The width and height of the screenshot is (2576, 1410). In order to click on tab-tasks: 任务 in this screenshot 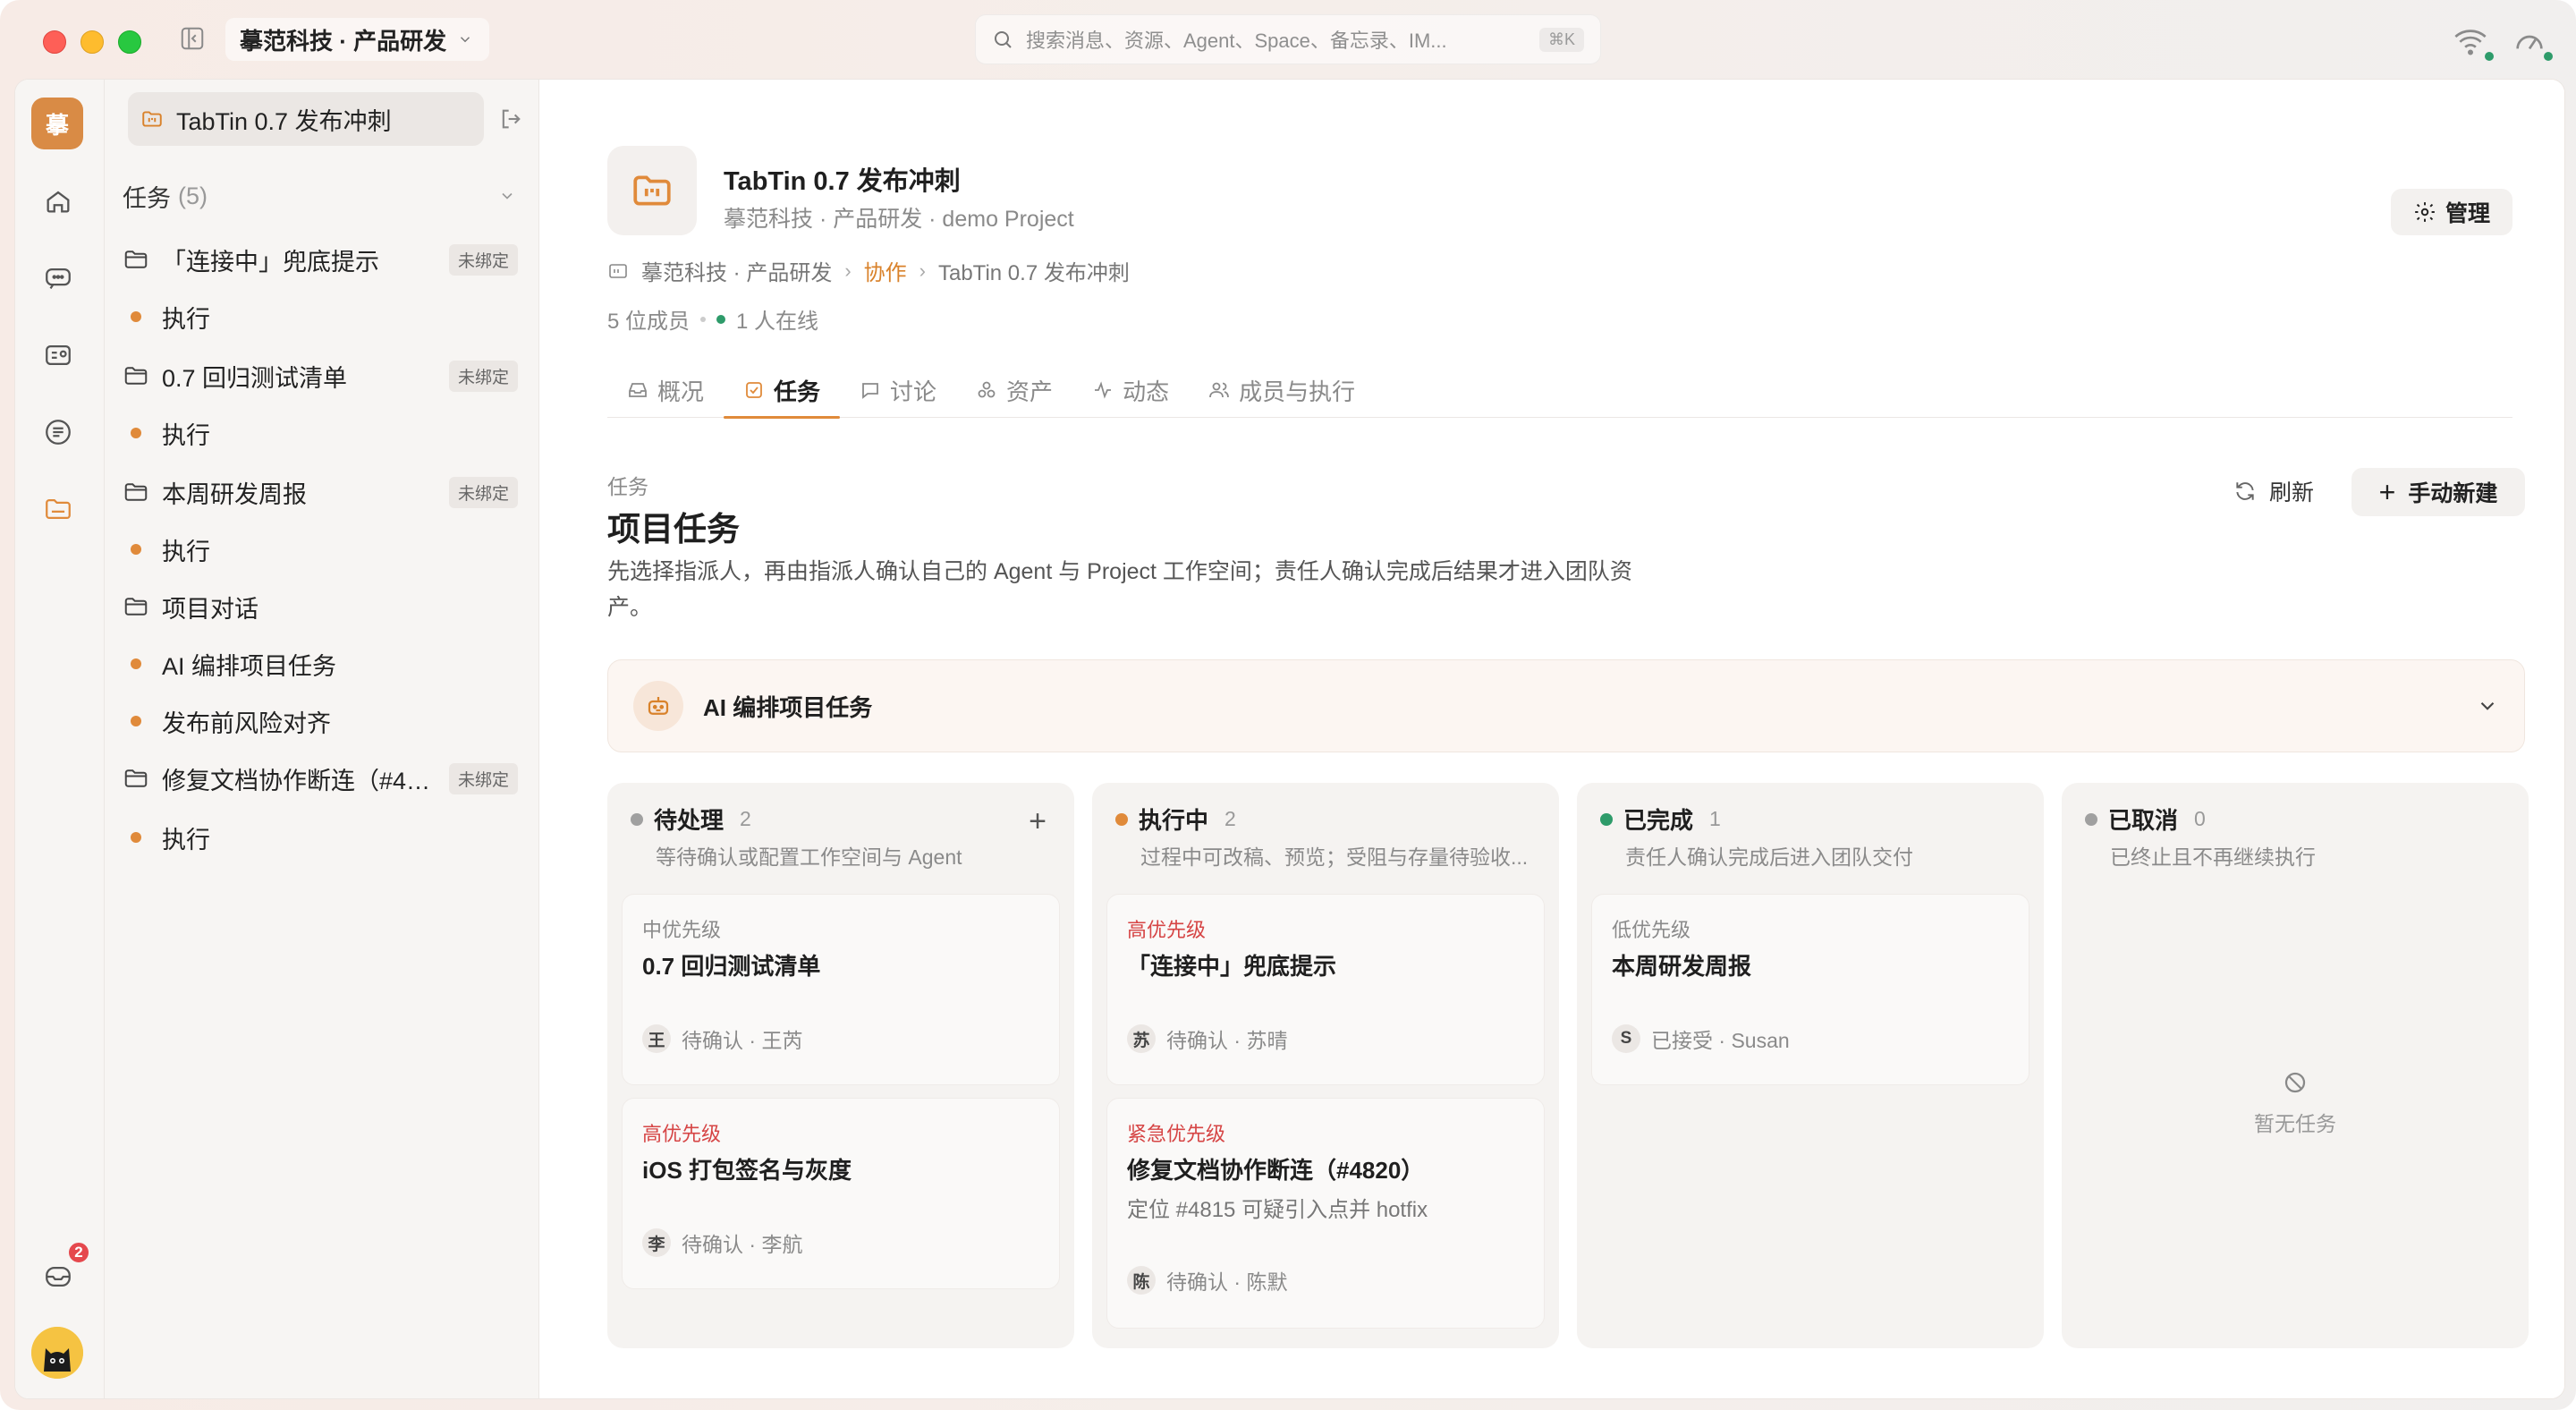, I will do `click(782, 391)`.